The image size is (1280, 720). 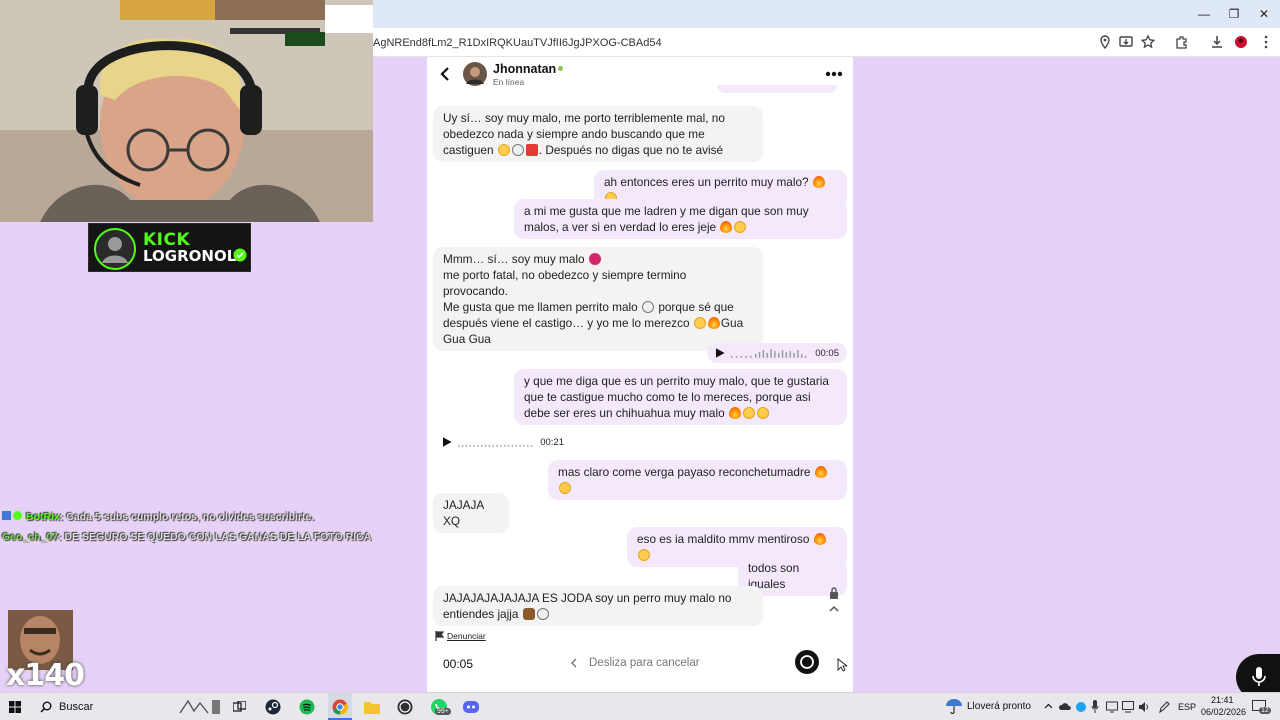 I want to click on message-text: Me gusta que me llamen perrito malo, so click(x=540, y=307).